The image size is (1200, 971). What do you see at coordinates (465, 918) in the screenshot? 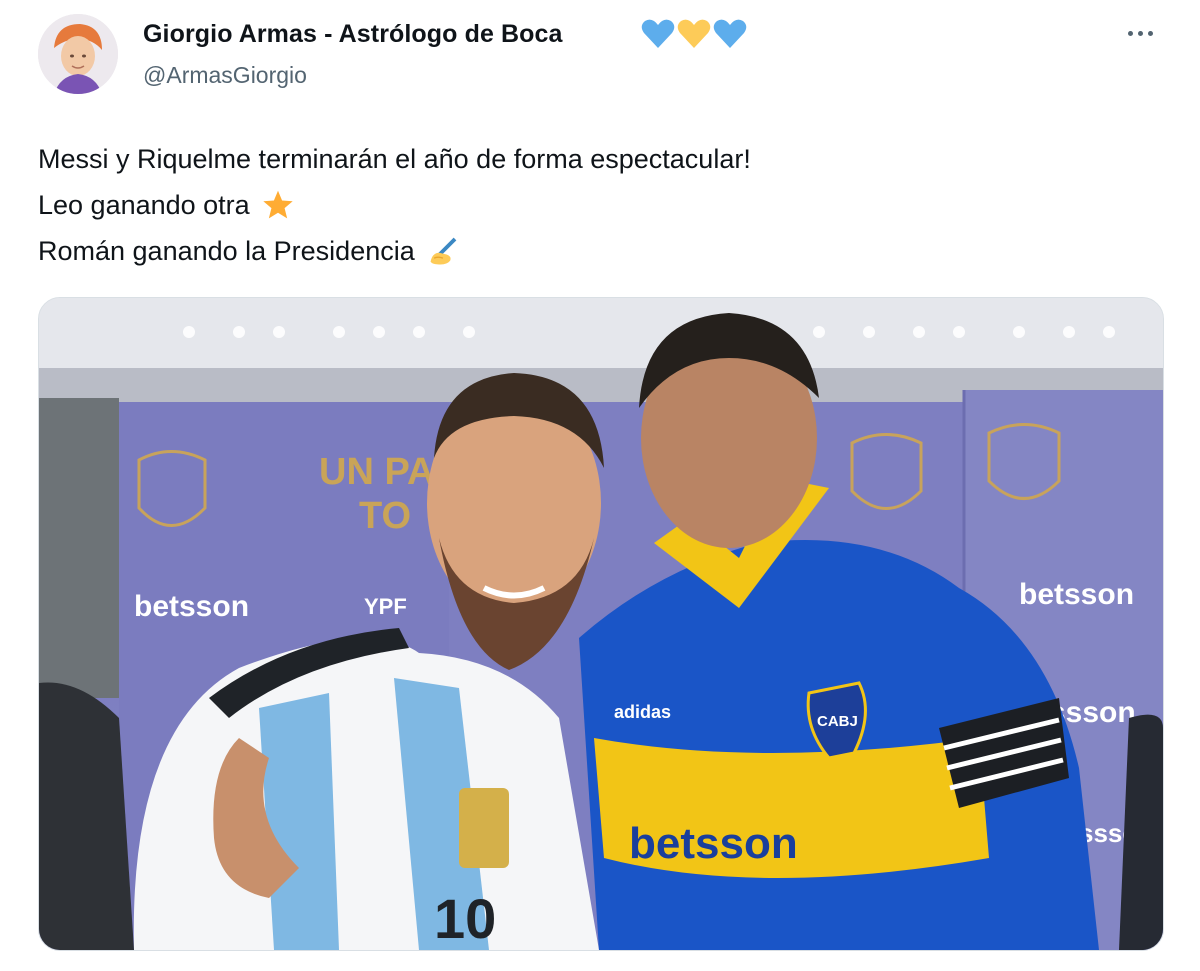
I see `messi-number: 10` at bounding box center [465, 918].